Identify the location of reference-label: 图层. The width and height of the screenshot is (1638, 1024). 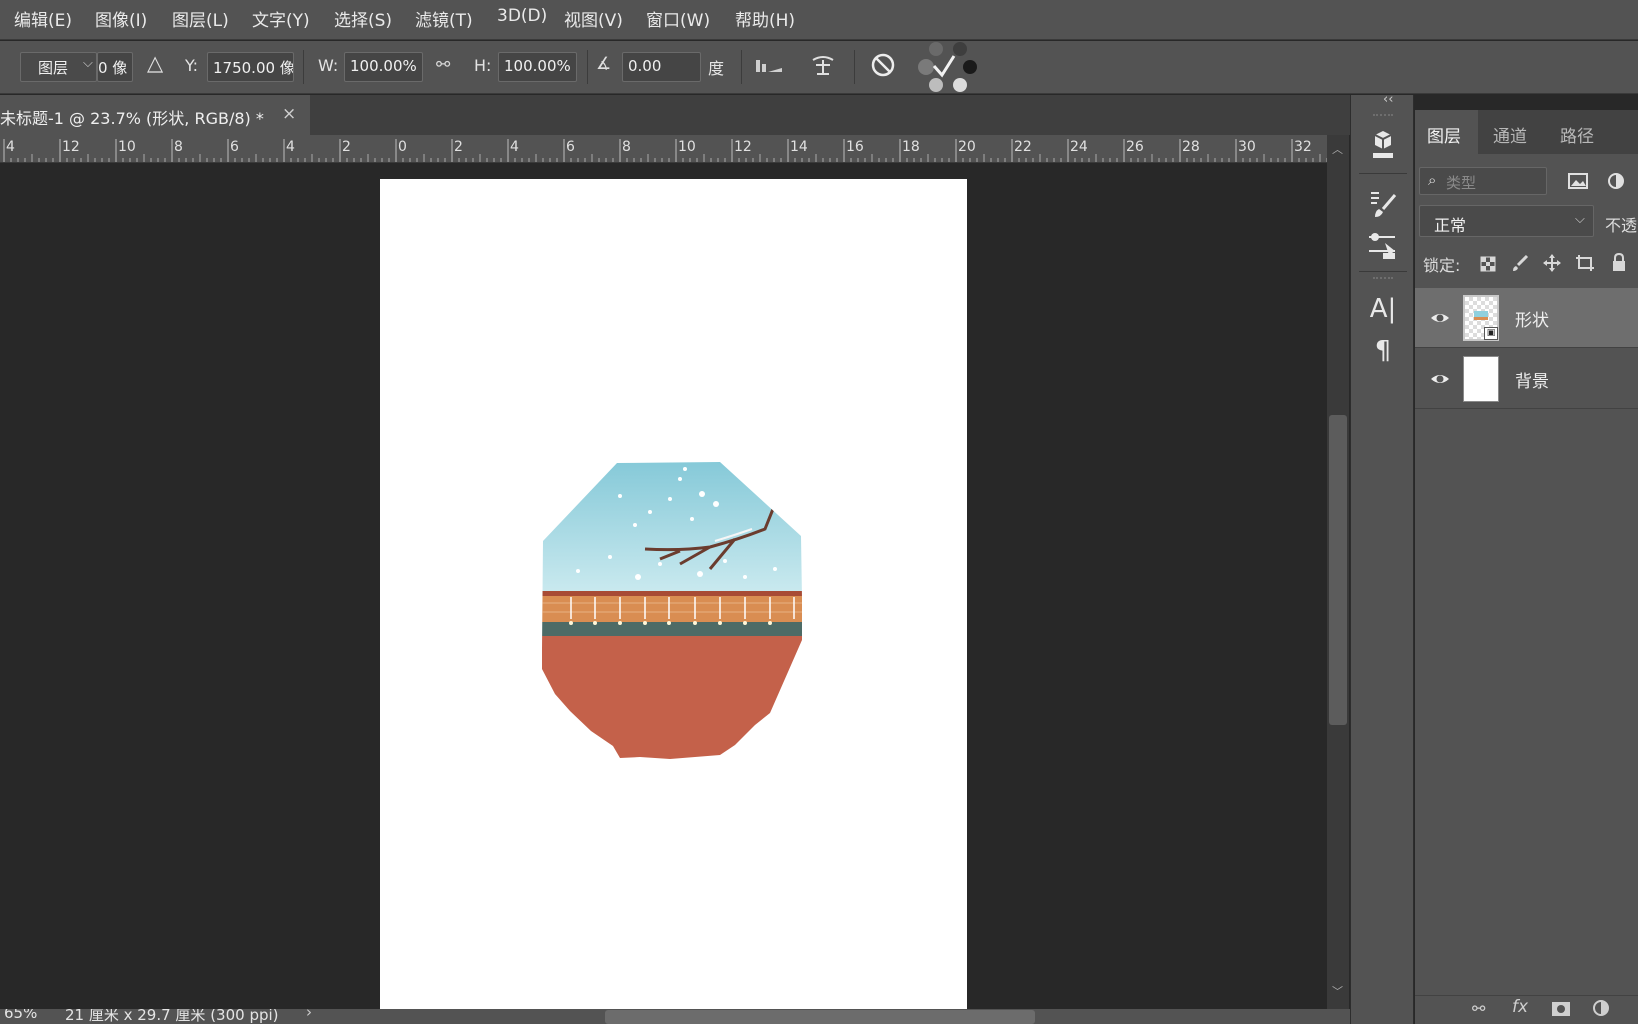
(53, 68).